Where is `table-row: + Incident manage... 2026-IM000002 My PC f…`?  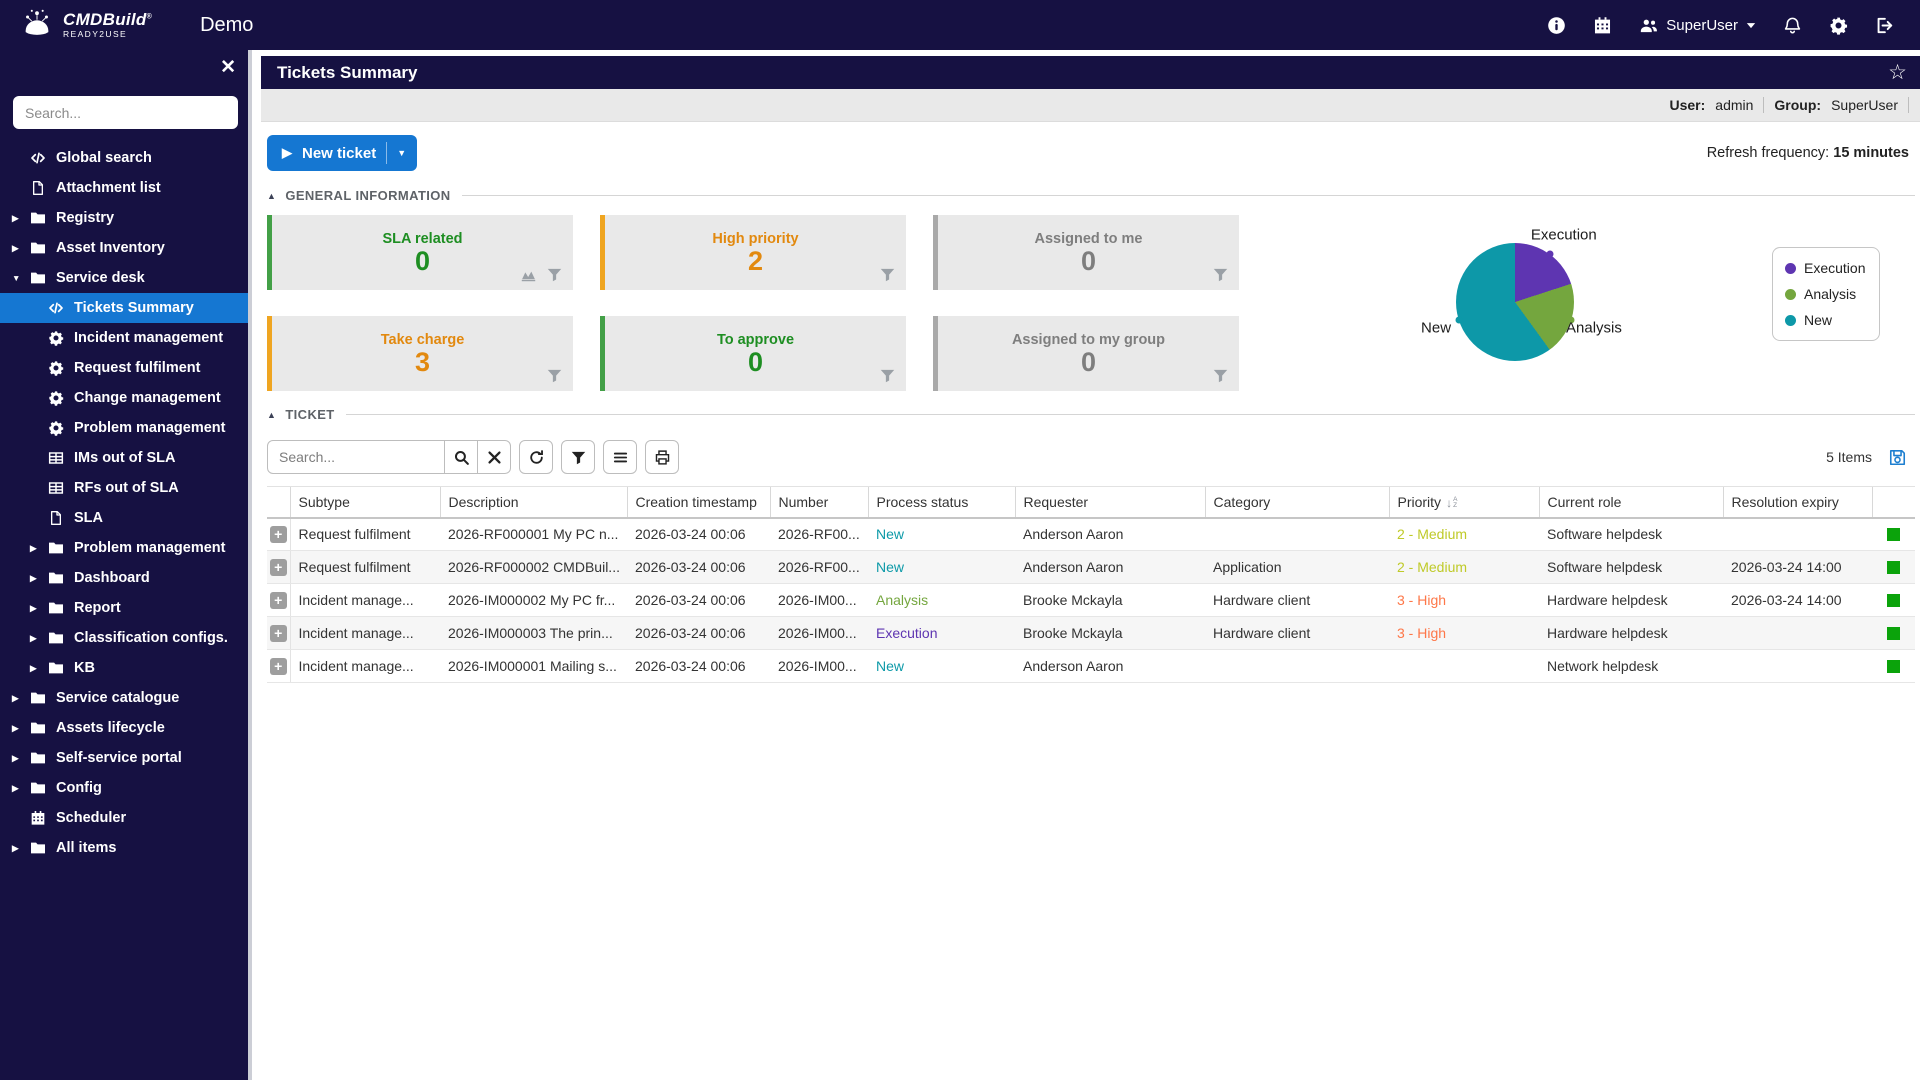 table-row: + Incident manage... 2026-IM000002 My PC f… is located at coordinates (1091, 600).